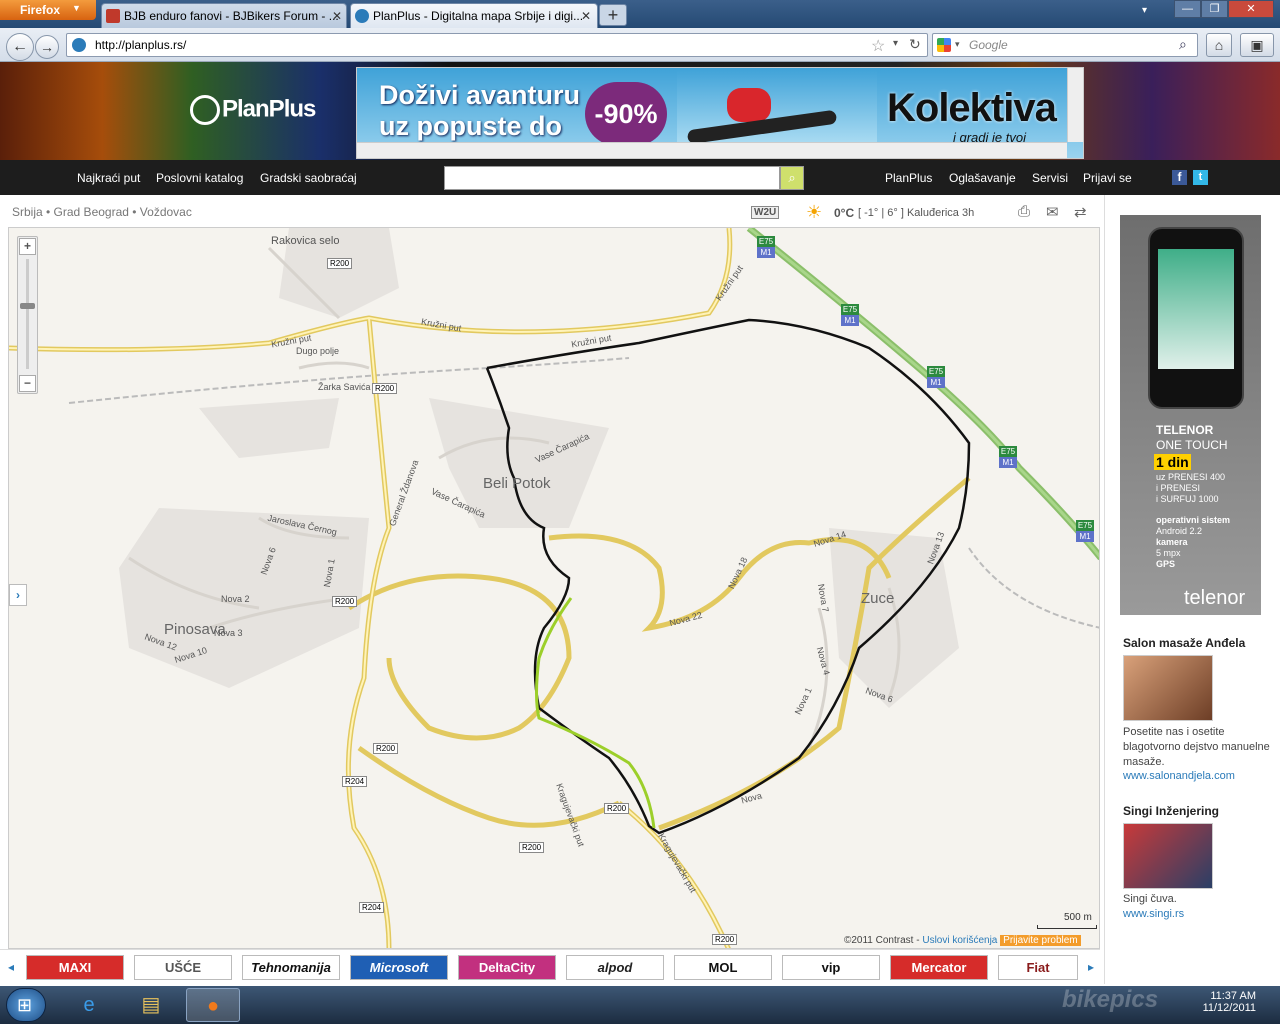 The height and width of the screenshot is (1024, 1280). Describe the element at coordinates (1153, 914) in the screenshot. I see `ad-link: www.singi.rs` at that location.